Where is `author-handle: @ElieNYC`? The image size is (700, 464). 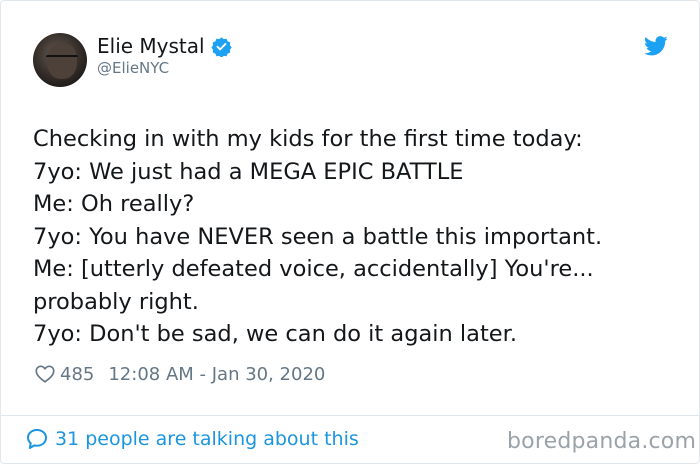 author-handle: @ElieNYC is located at coordinates (133, 68).